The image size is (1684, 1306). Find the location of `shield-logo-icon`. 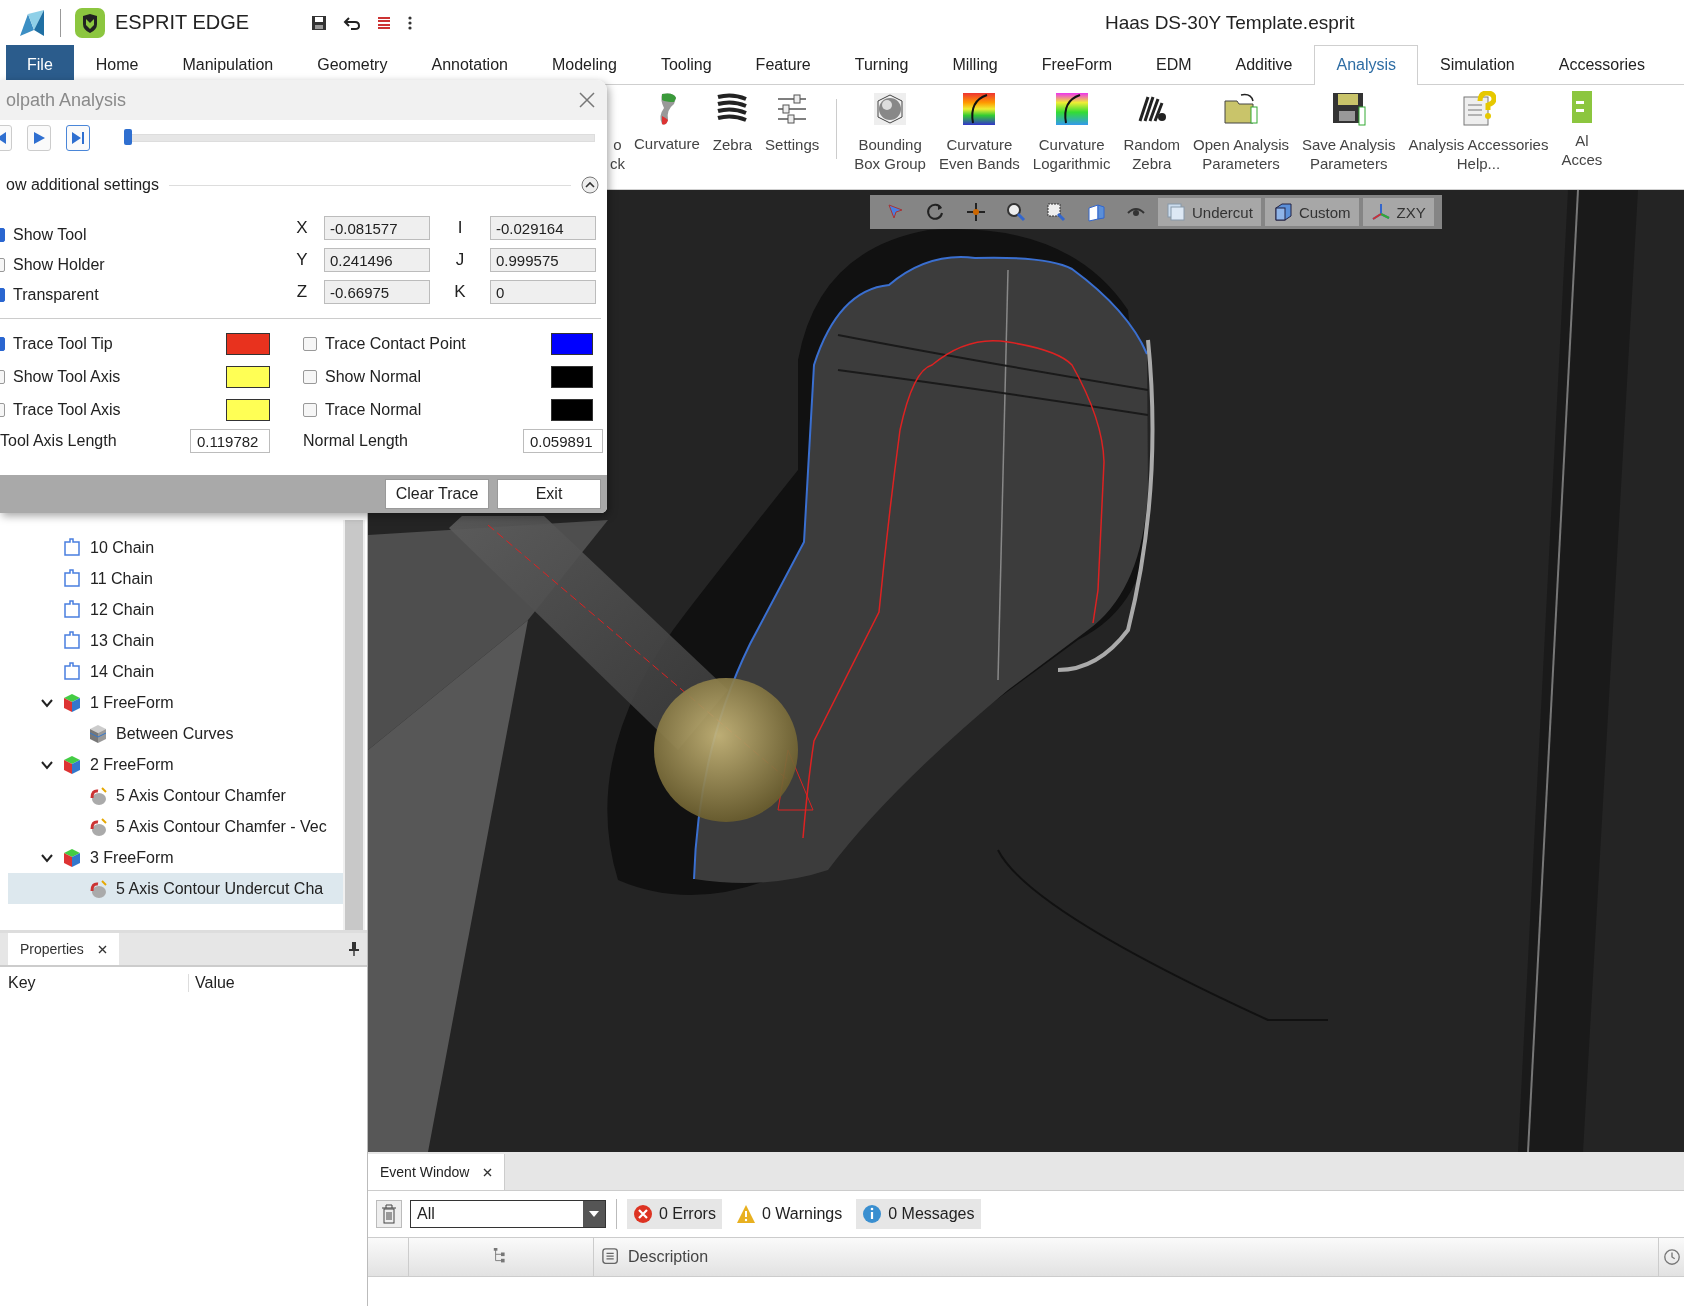

shield-logo-icon is located at coordinates (90, 22).